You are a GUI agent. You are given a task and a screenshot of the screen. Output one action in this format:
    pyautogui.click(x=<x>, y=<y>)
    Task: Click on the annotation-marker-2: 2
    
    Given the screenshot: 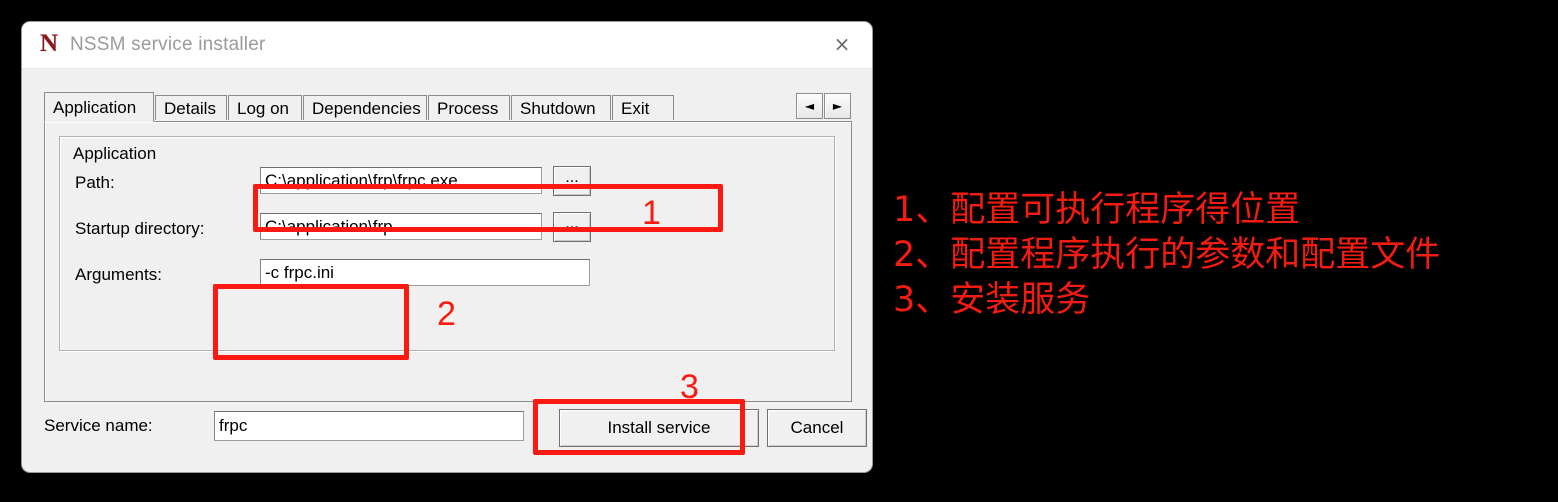 What is the action you would take?
    pyautogui.click(x=446, y=314)
    